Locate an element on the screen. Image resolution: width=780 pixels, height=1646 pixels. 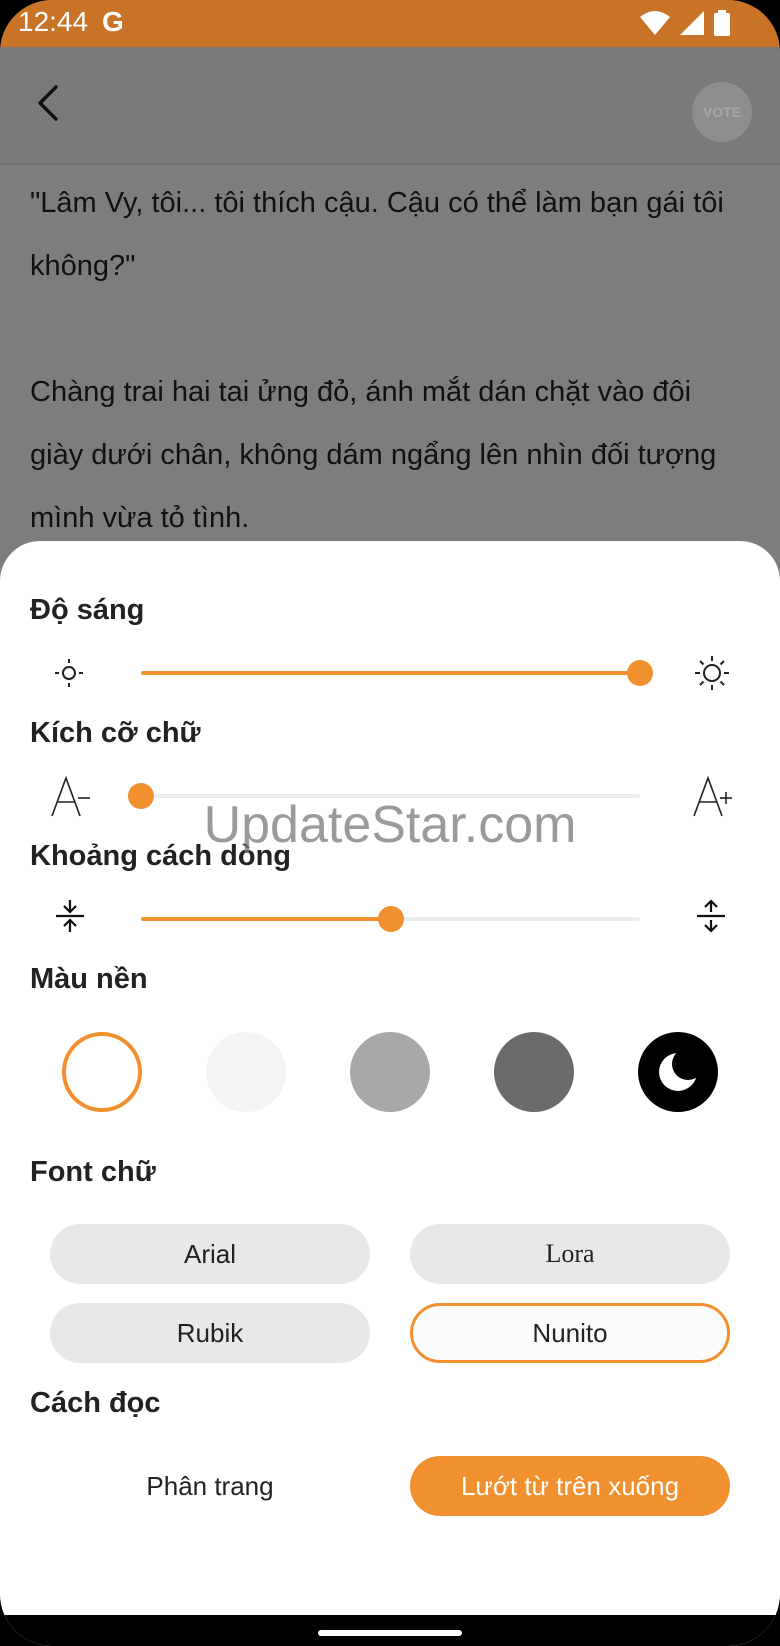
brightness-label: Độ sáng is located at coordinates (87, 610).